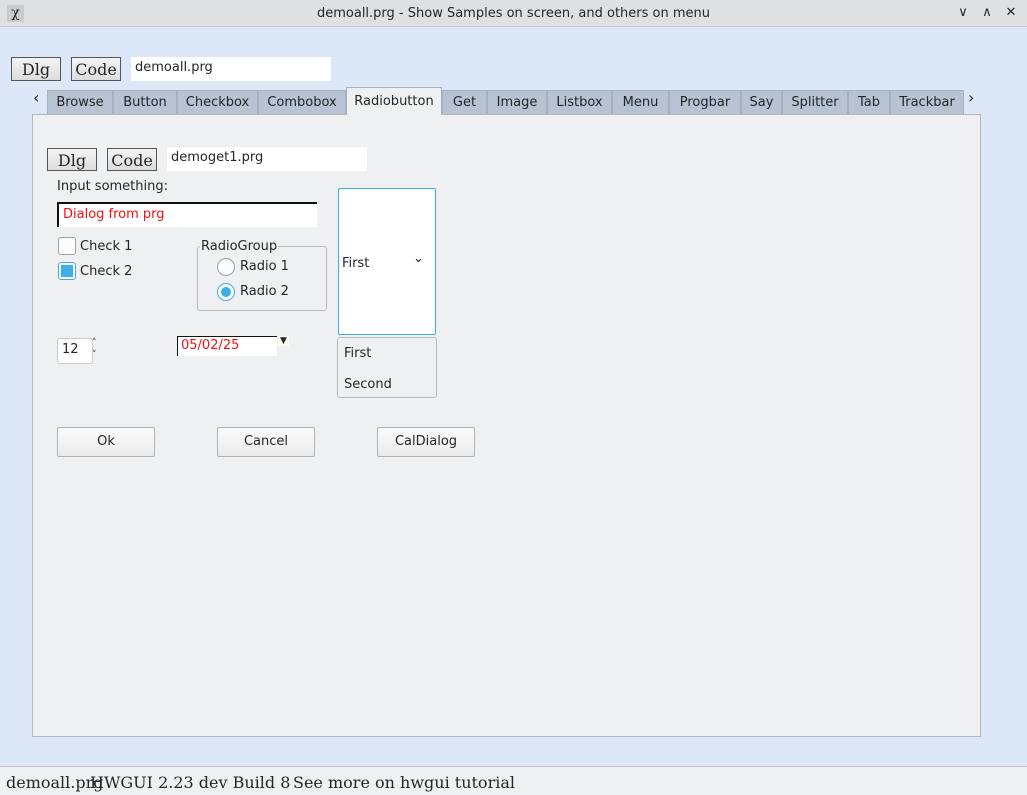 The image size is (1027, 795). I want to click on combobox: First ⌄, so click(387, 261).